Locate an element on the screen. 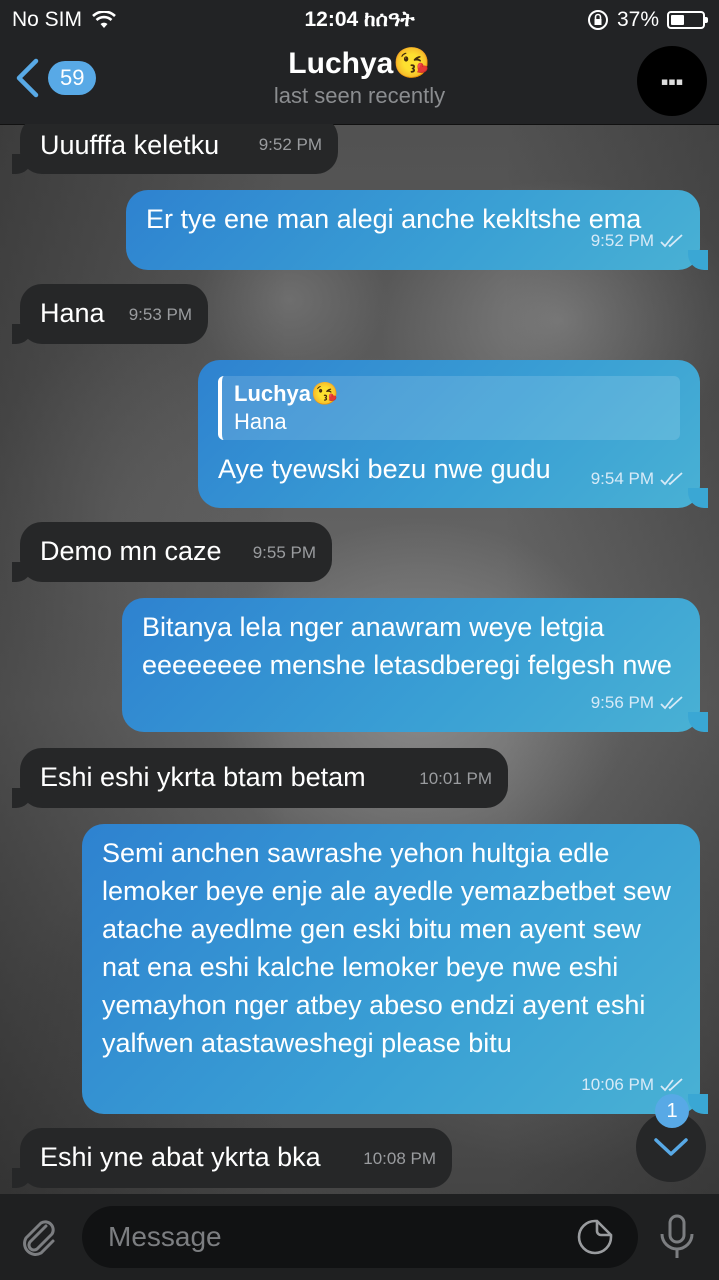 This screenshot has height=1280, width=719. message-time: 9:53 PM is located at coordinates (160, 314).